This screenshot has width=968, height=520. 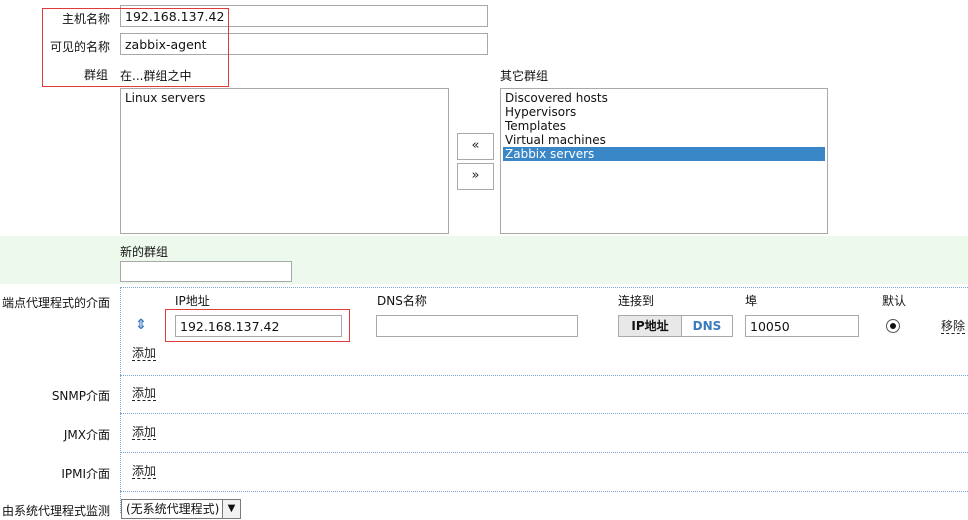 I want to click on drag-handle-icon: ⇕, so click(x=141, y=325).